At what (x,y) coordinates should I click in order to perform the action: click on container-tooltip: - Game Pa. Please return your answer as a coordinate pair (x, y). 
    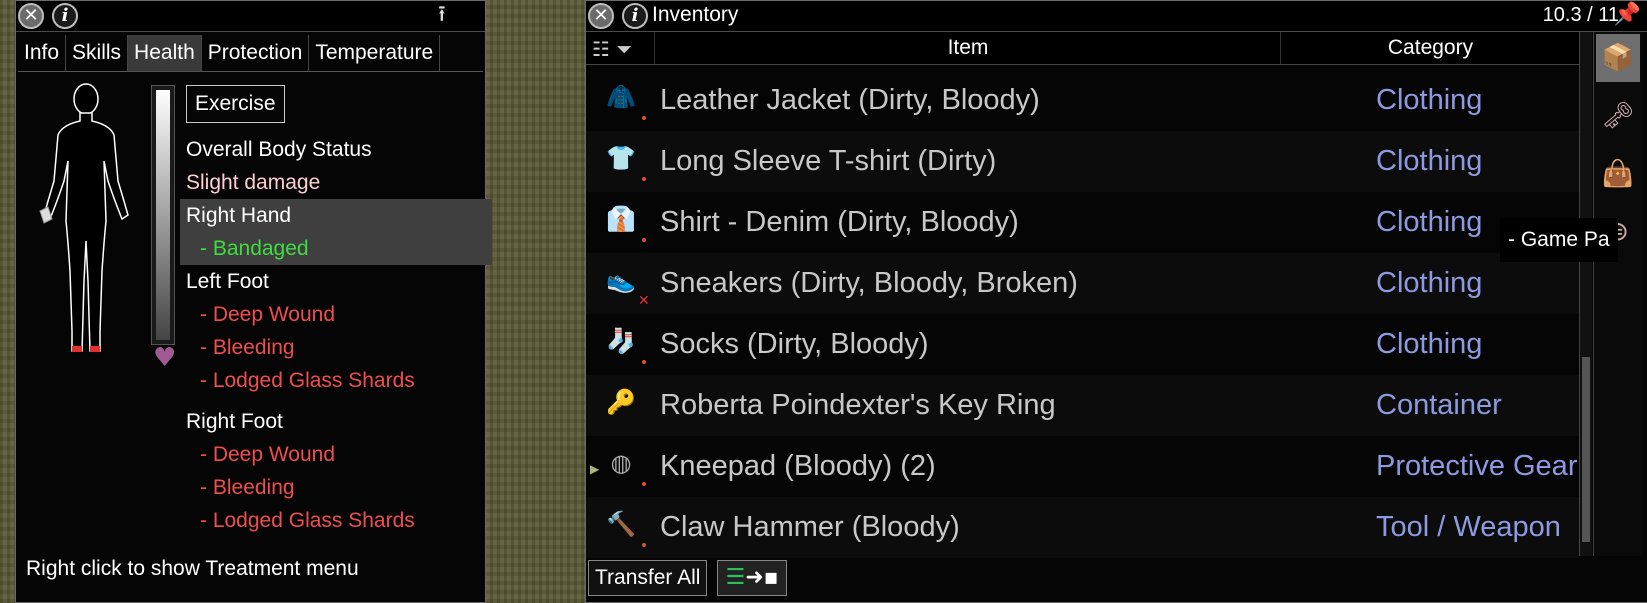
    Looking at the image, I should click on (1559, 240).